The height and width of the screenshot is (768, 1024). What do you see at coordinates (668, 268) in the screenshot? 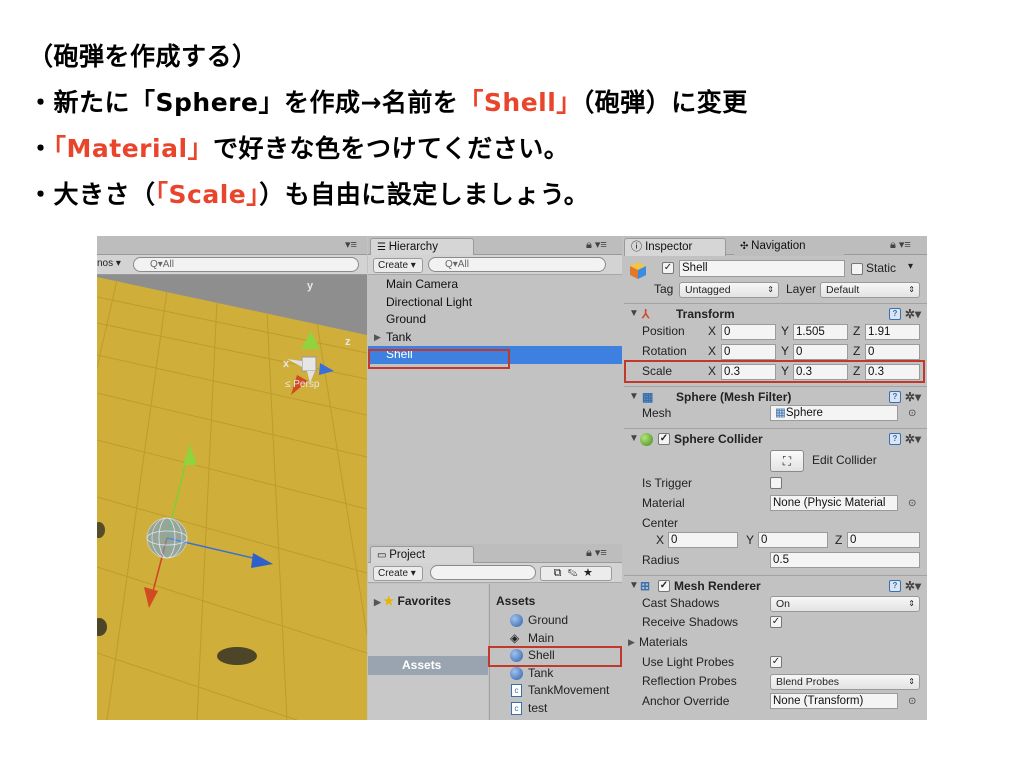
I see `gameobject-active-checkbox: ✓` at bounding box center [668, 268].